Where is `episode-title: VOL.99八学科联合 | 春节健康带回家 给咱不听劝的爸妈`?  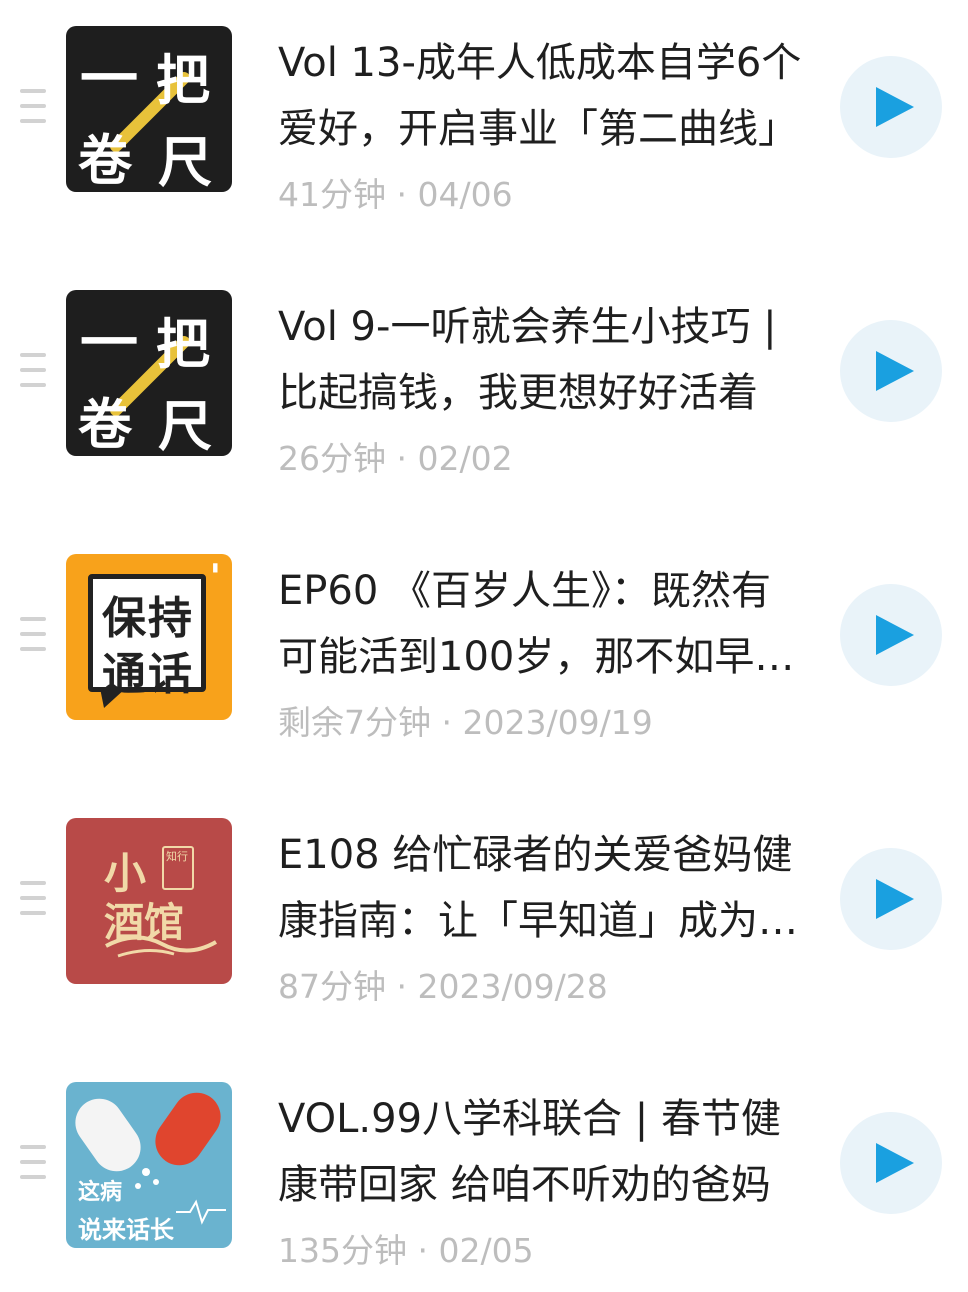 episode-title: VOL.99八学科联合 | 春节健康带回家 给咱不听劝的爸妈 is located at coordinates (543, 1152).